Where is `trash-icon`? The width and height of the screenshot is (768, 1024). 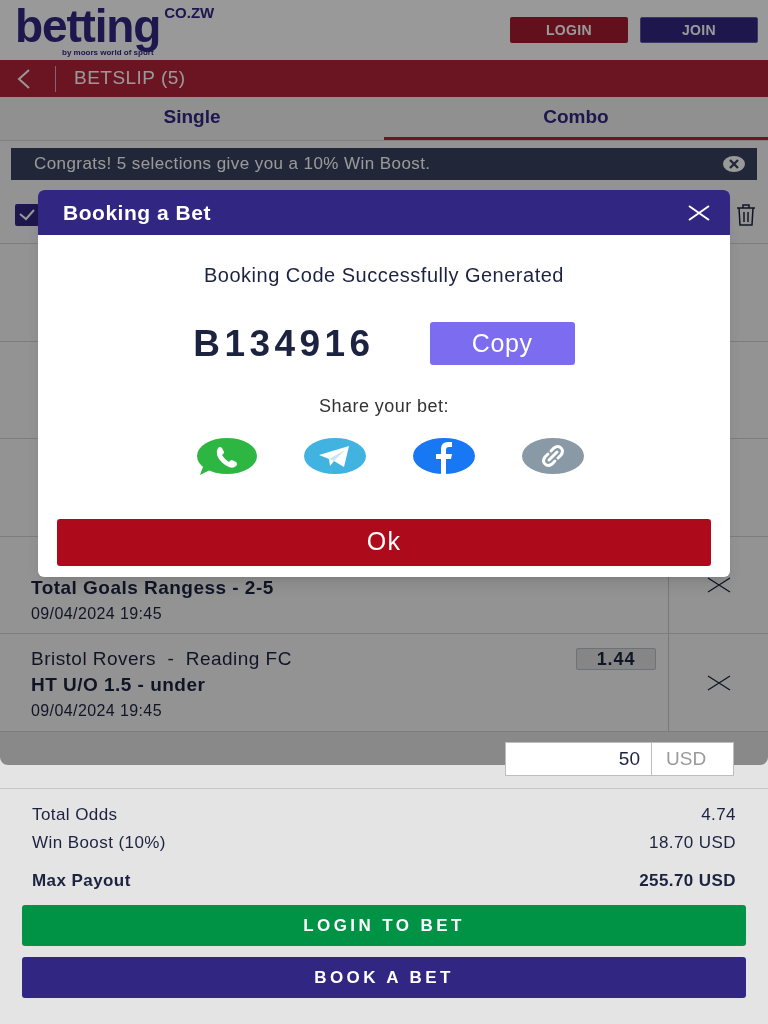
trash-icon is located at coordinates (746, 215).